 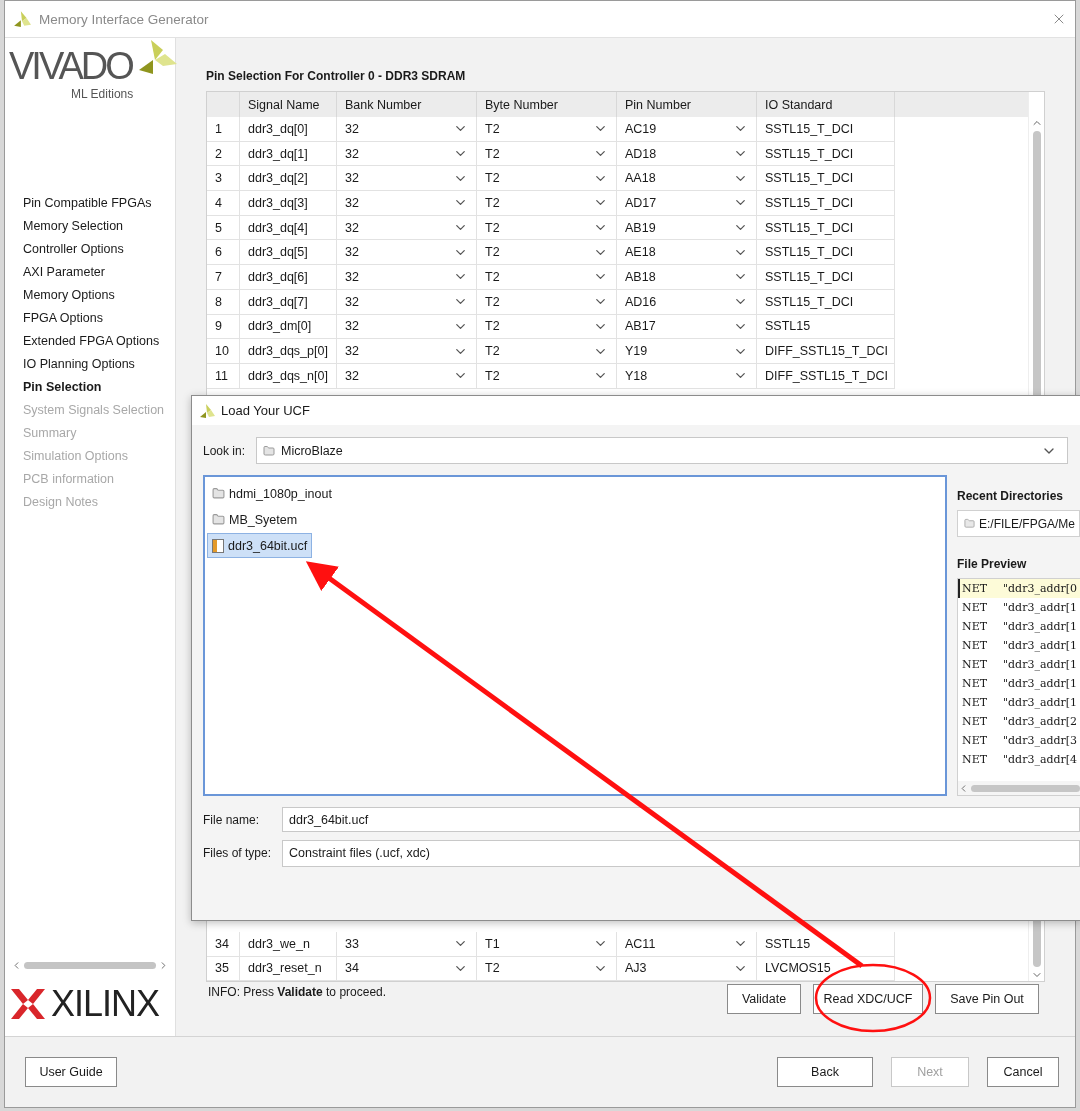 I want to click on info-message: INFO: Press Validate to proceed., so click(x=297, y=992).